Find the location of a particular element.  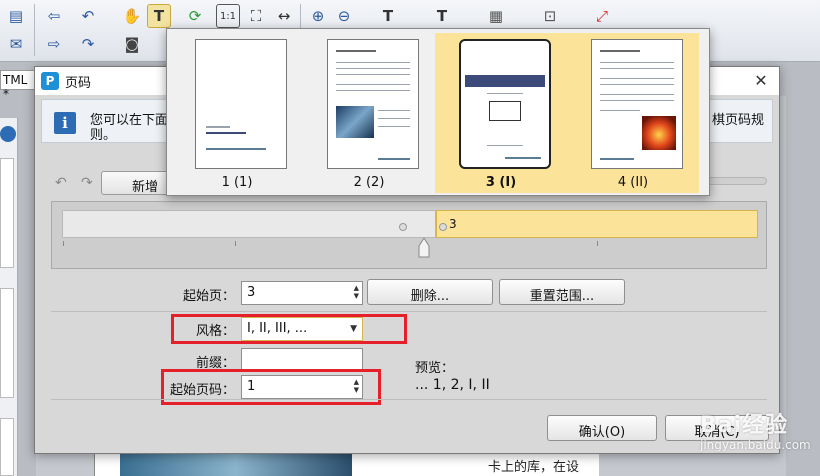

thumbnail-label: 4 (II) is located at coordinates (633, 182).